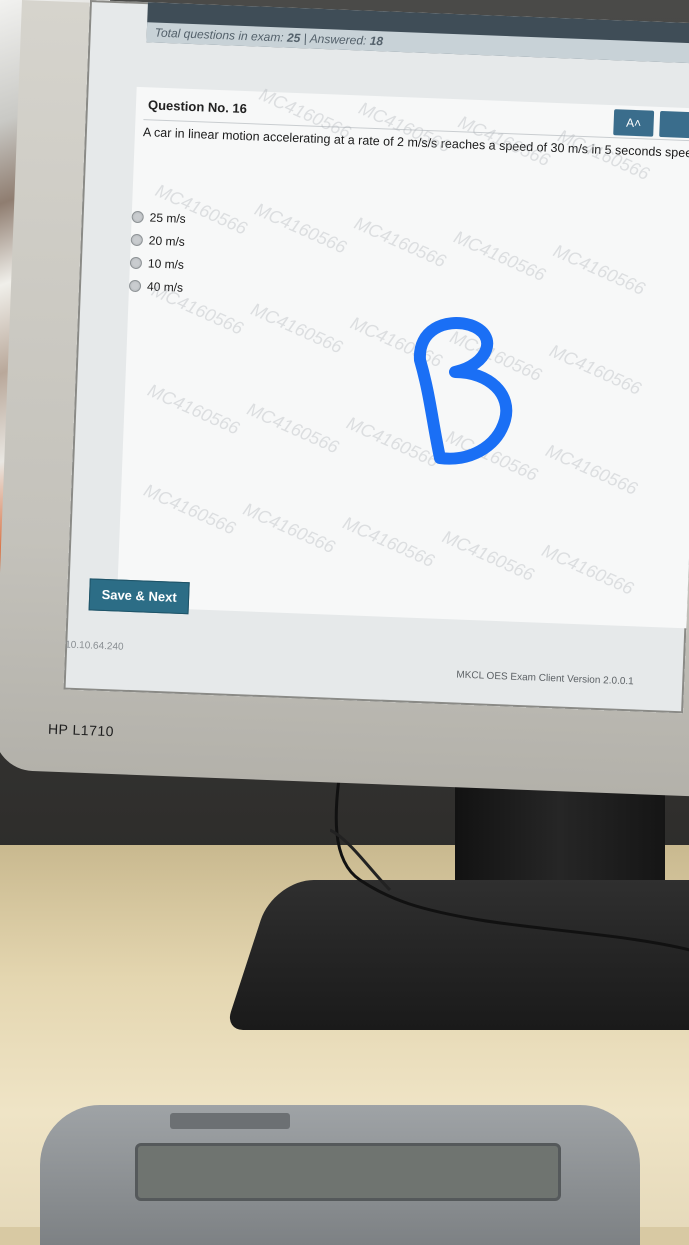  Describe the element at coordinates (376, 41) in the screenshot. I see `answered-value: 18` at that location.